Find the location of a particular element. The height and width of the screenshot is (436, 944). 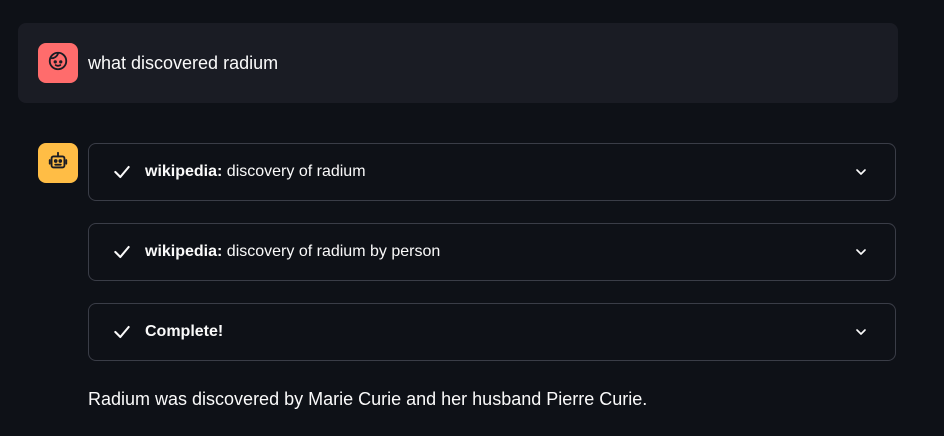

user-message-text: what discovered radium is located at coordinates (183, 63).